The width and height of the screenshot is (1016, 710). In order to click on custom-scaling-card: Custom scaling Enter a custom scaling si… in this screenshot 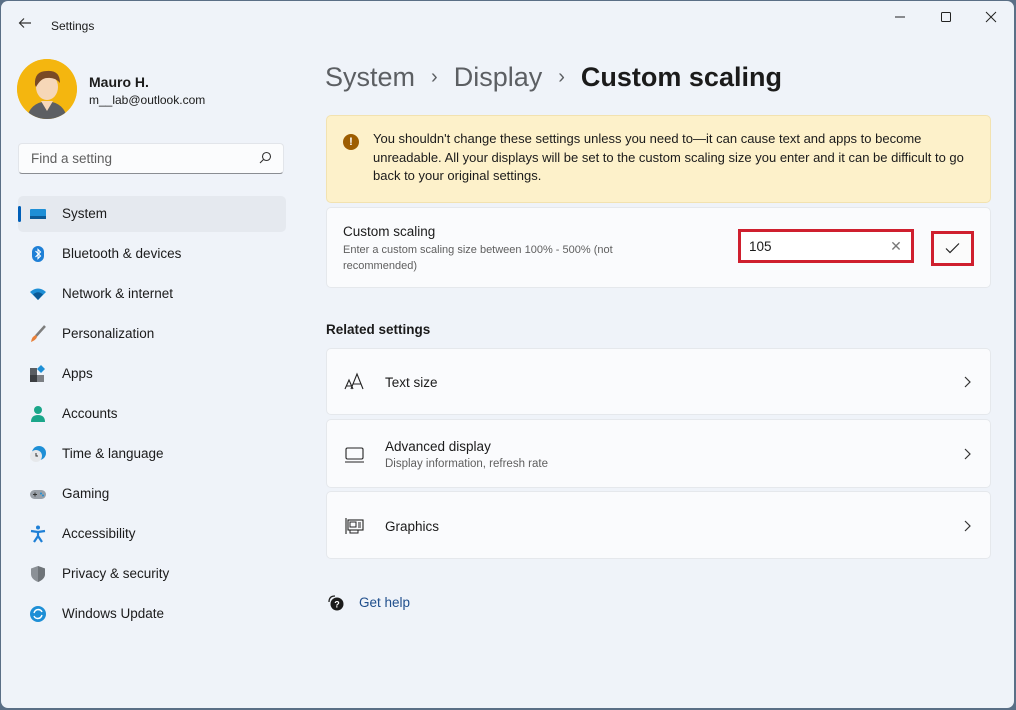, I will do `click(658, 247)`.